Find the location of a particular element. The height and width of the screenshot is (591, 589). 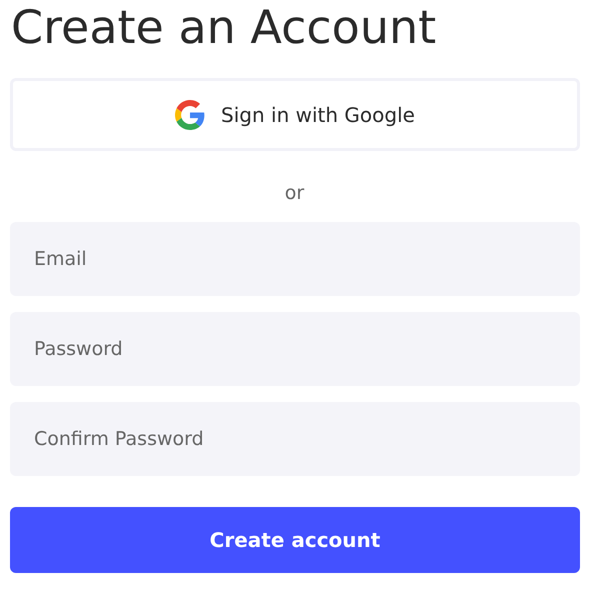

text-field: Password is located at coordinates (295, 349).